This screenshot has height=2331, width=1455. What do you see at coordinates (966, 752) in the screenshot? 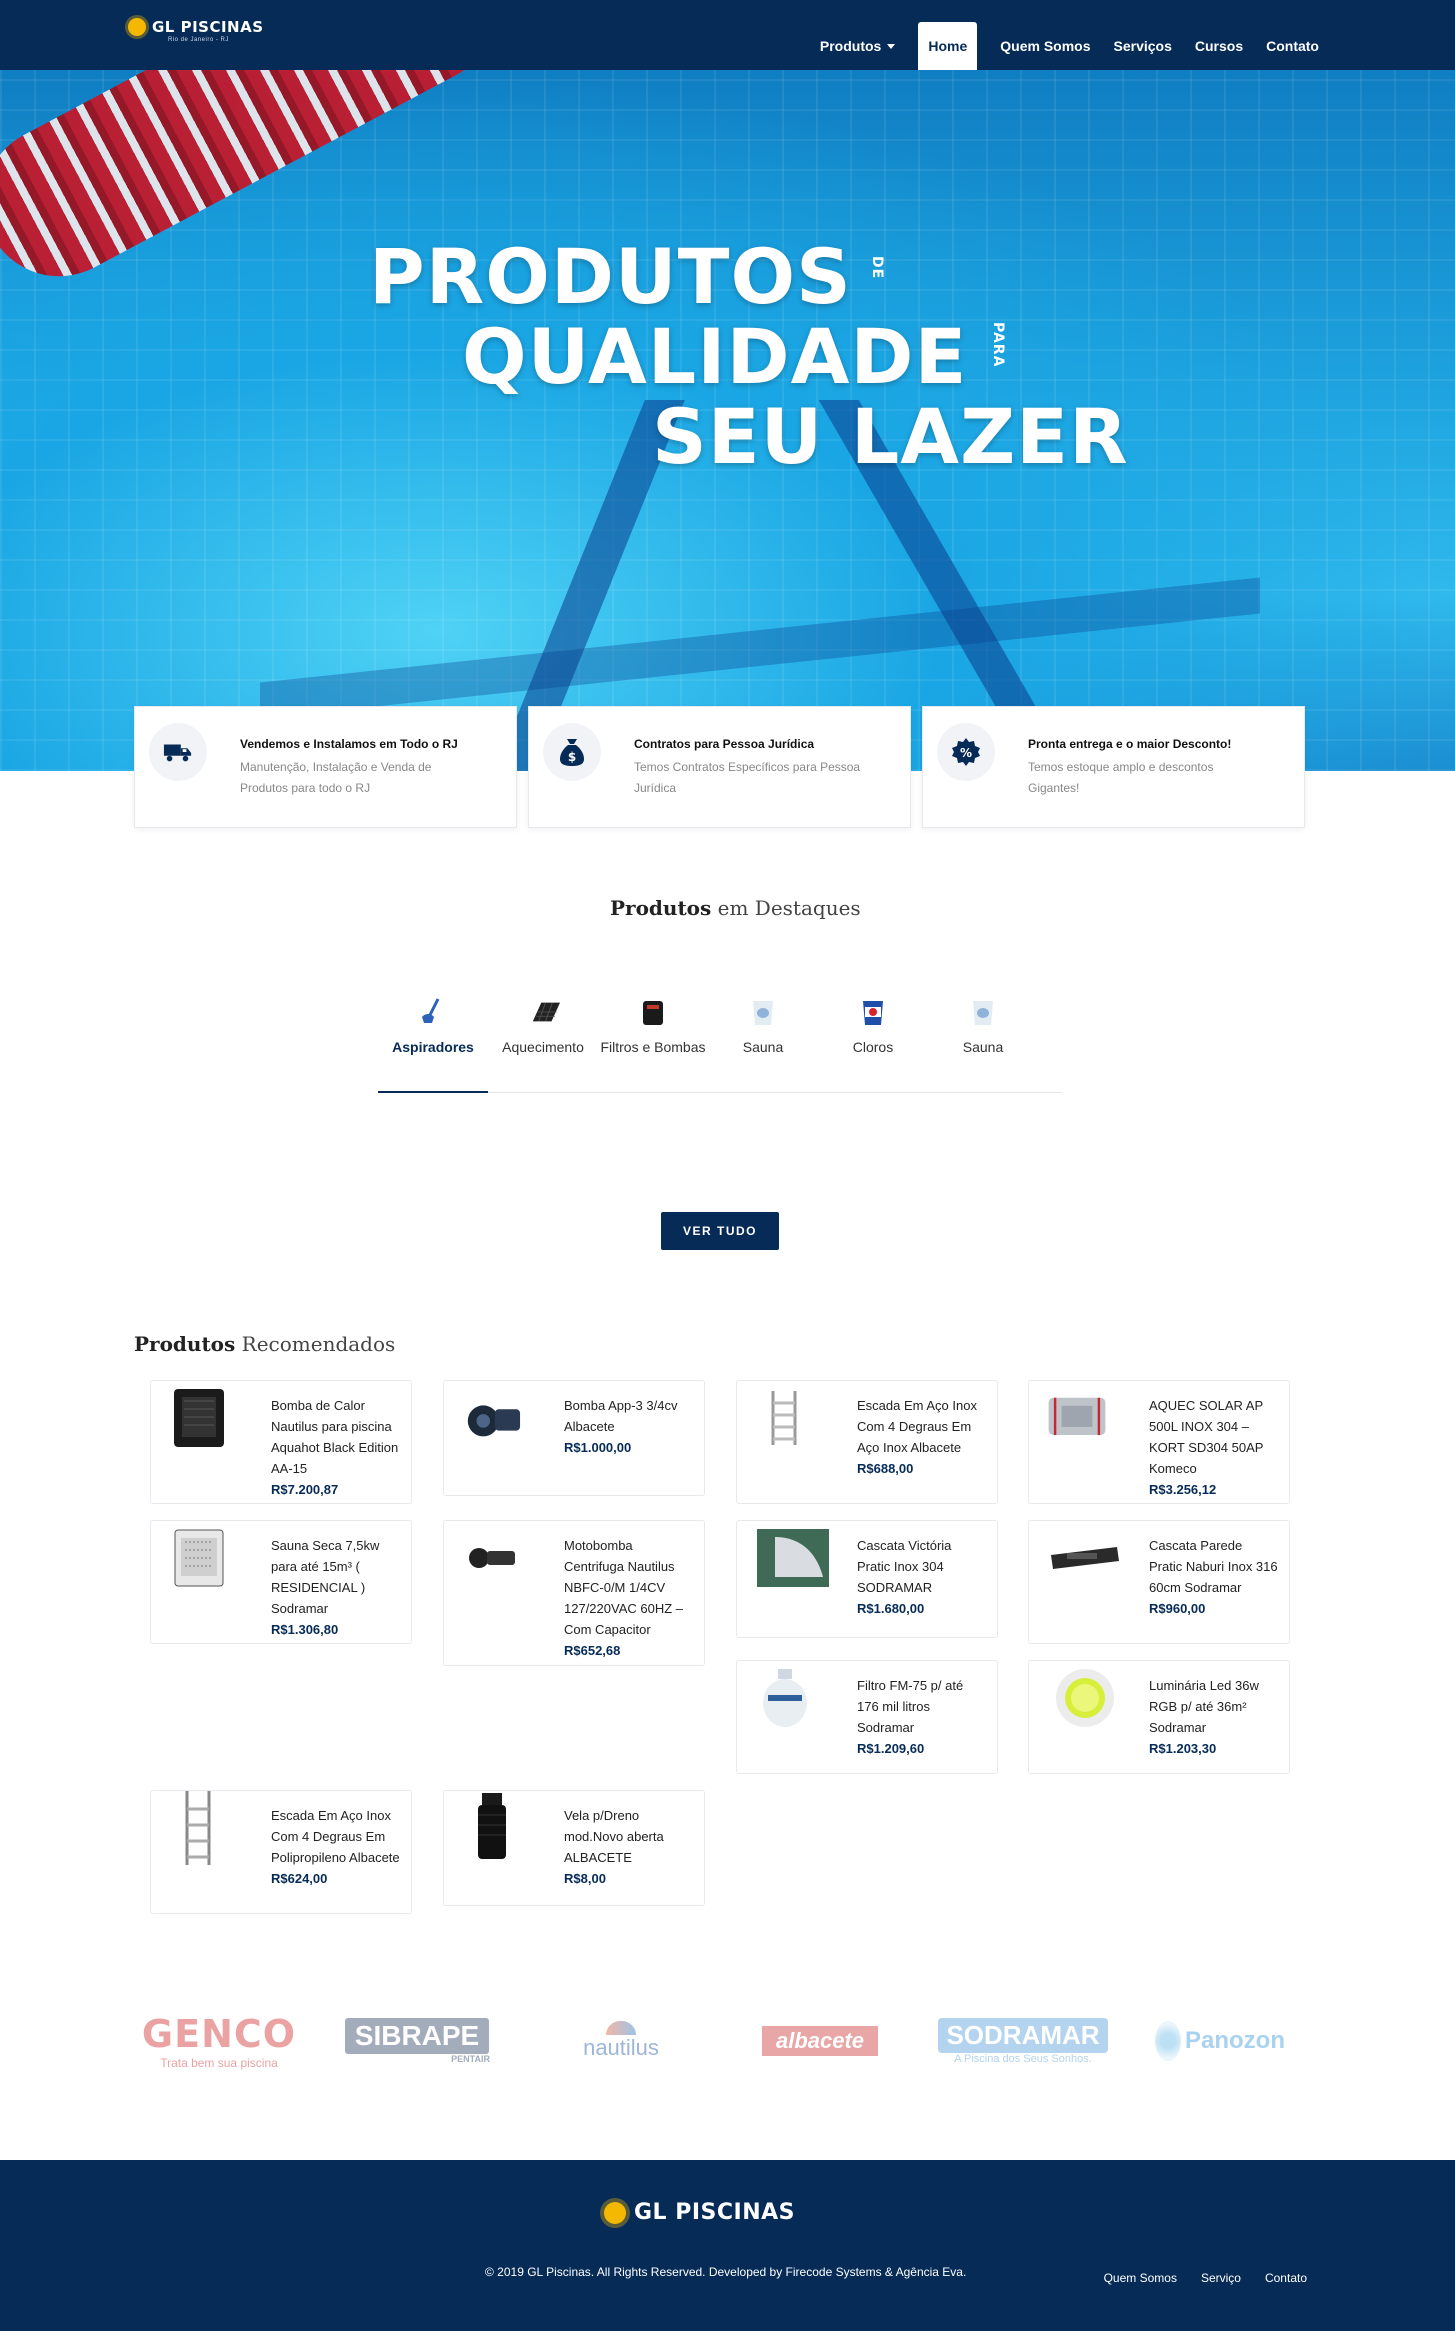
I see `discount-badge-icon: %` at bounding box center [966, 752].